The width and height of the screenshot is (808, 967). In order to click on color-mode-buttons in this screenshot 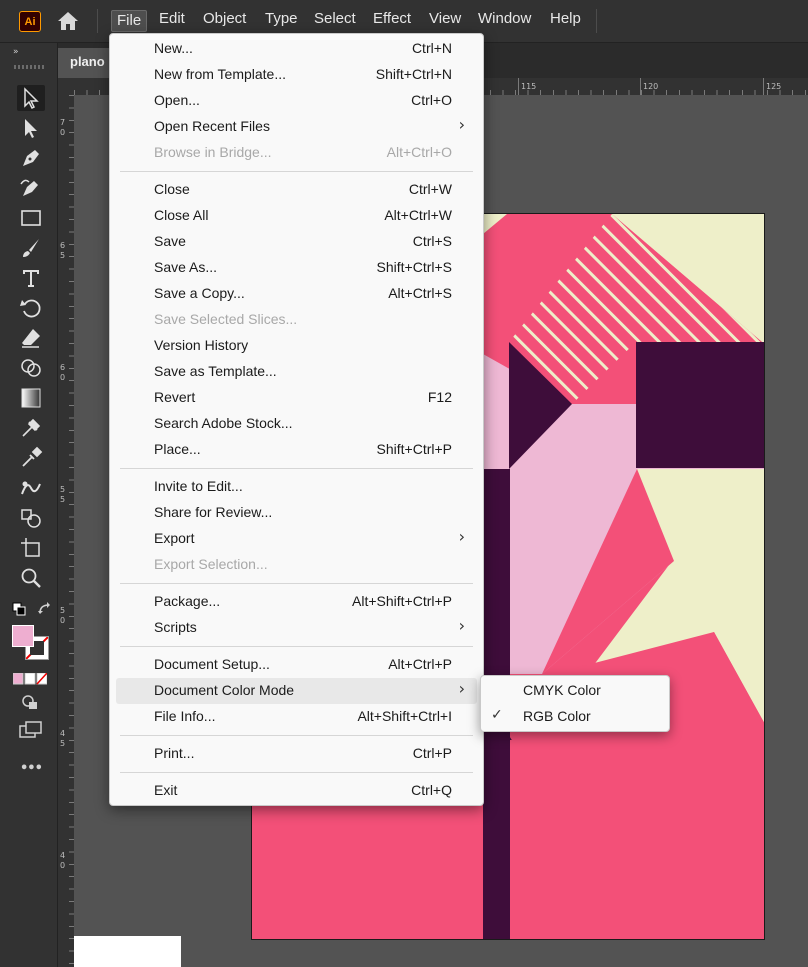, I will do `click(30, 677)`.